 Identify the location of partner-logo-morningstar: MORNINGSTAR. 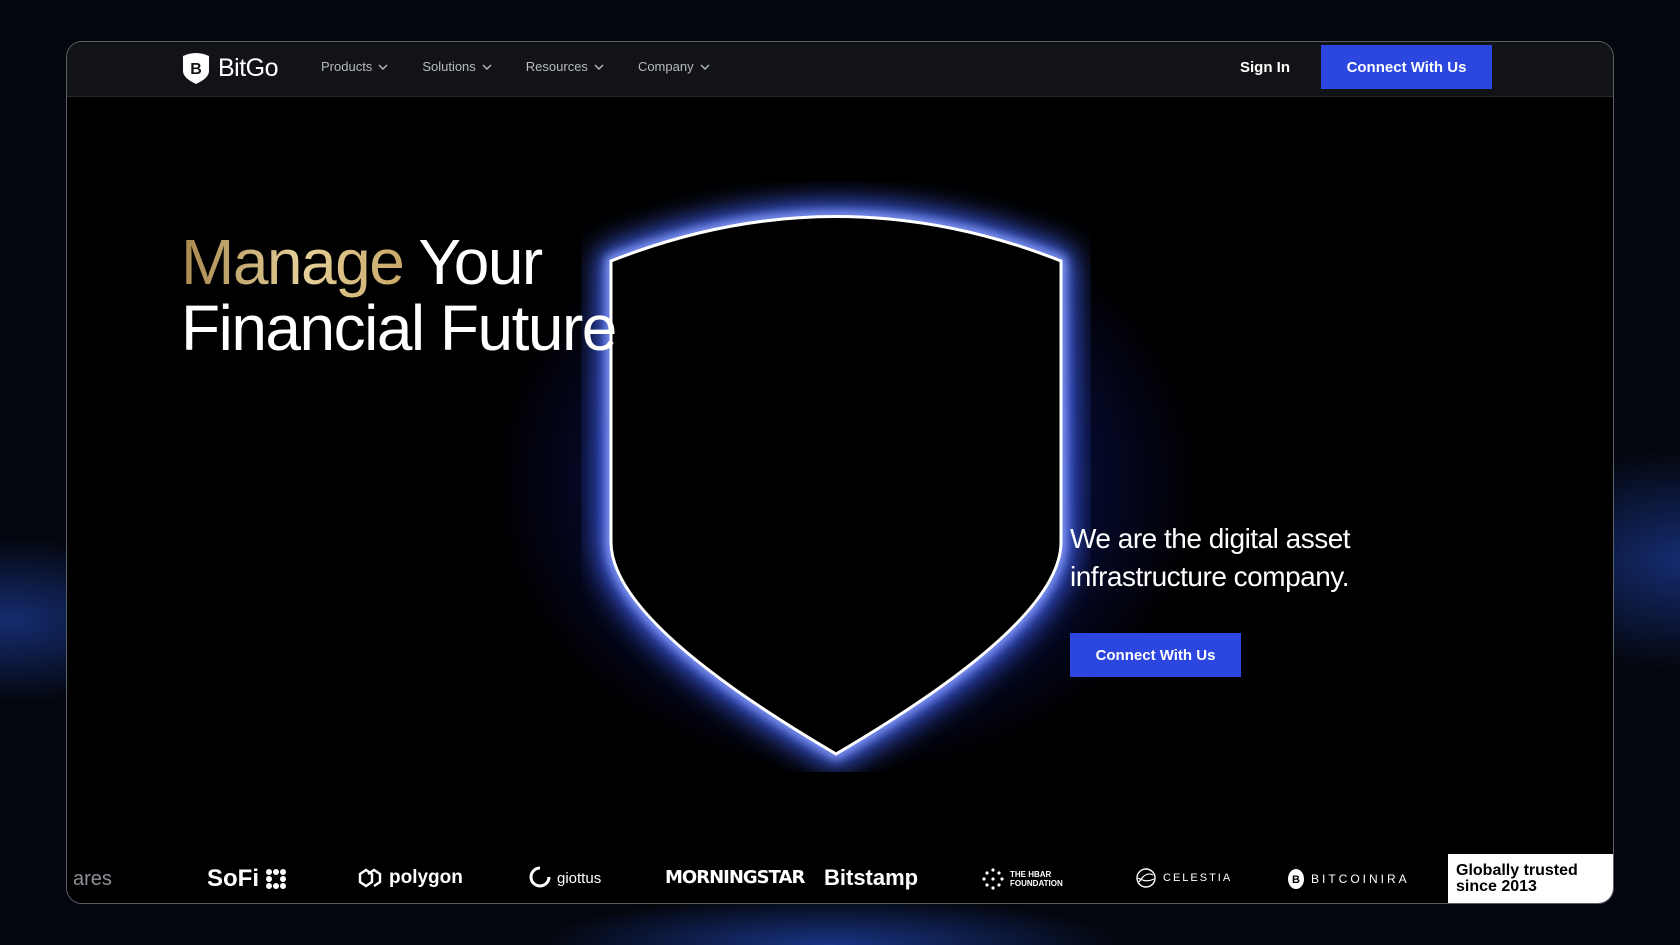
(735, 877).